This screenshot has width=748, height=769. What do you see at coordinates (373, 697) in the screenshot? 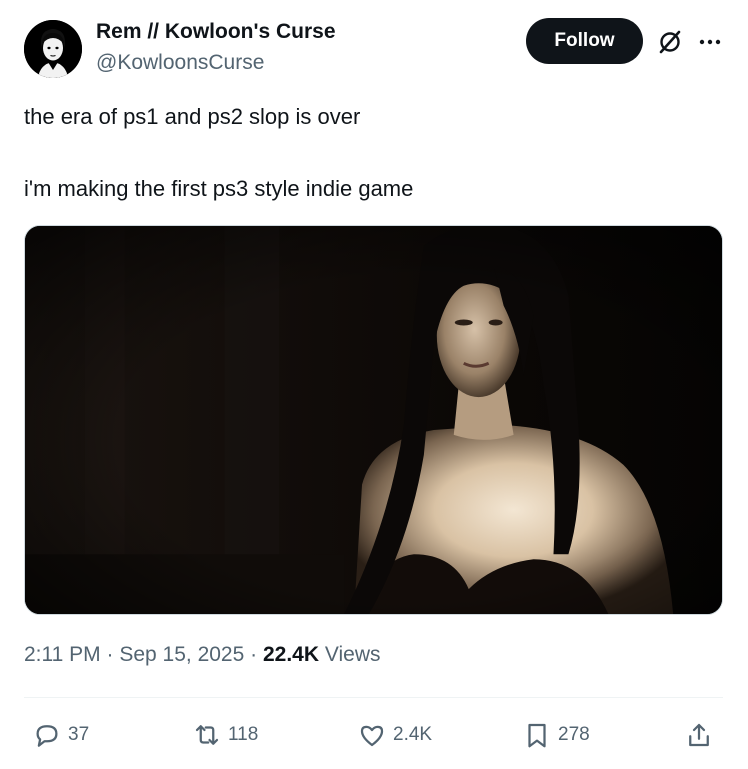
I see `divider` at bounding box center [373, 697].